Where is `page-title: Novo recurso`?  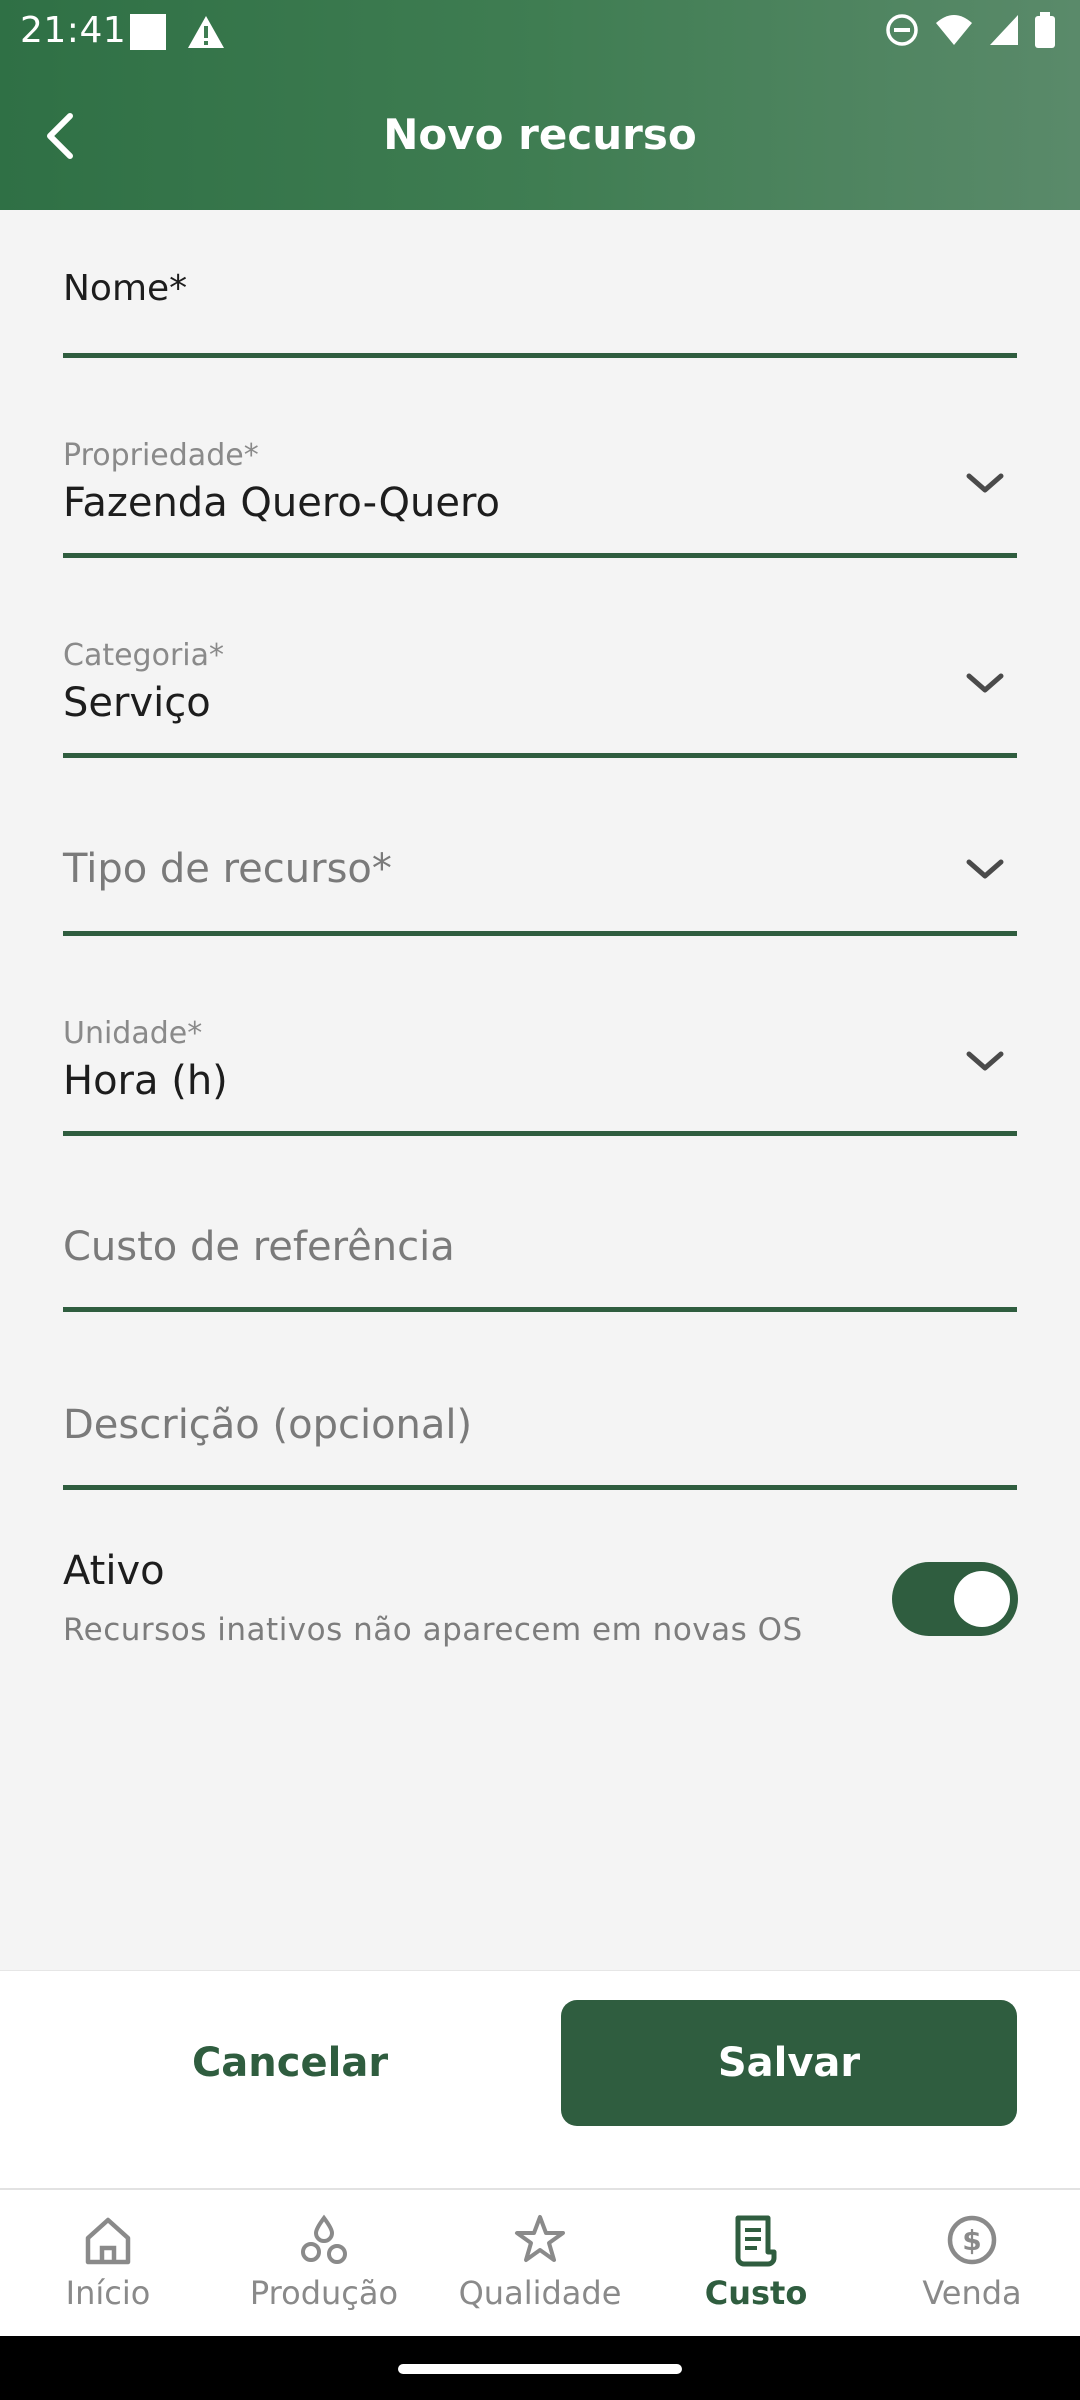
page-title: Novo recurso is located at coordinates (540, 134).